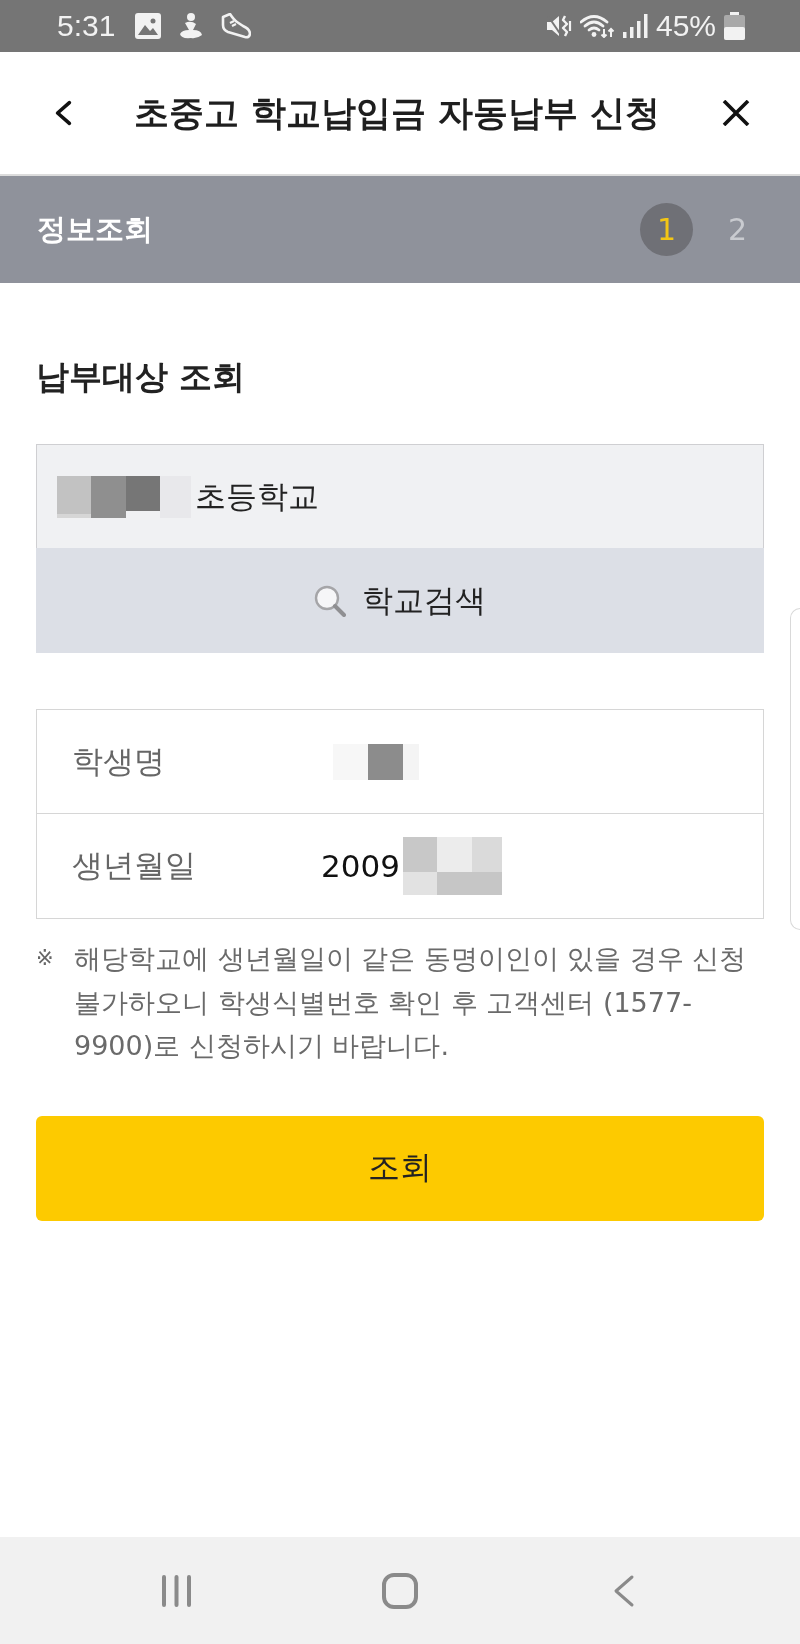 The width and height of the screenshot is (800, 1644). What do you see at coordinates (141, 377) in the screenshot?
I see `section-title: 납부대상 조회` at bounding box center [141, 377].